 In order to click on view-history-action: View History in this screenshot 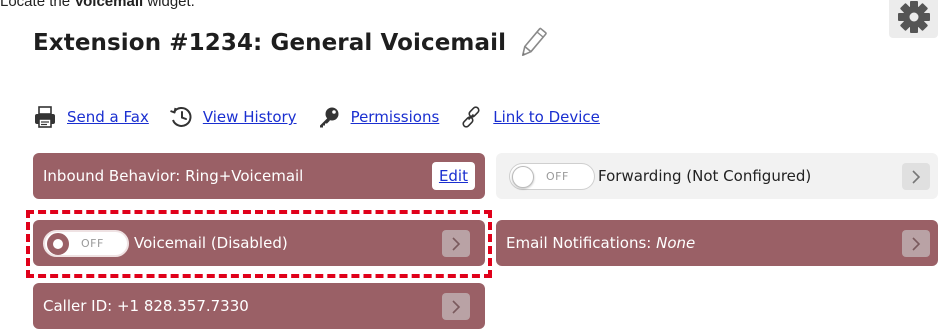, I will do `click(233, 117)`.